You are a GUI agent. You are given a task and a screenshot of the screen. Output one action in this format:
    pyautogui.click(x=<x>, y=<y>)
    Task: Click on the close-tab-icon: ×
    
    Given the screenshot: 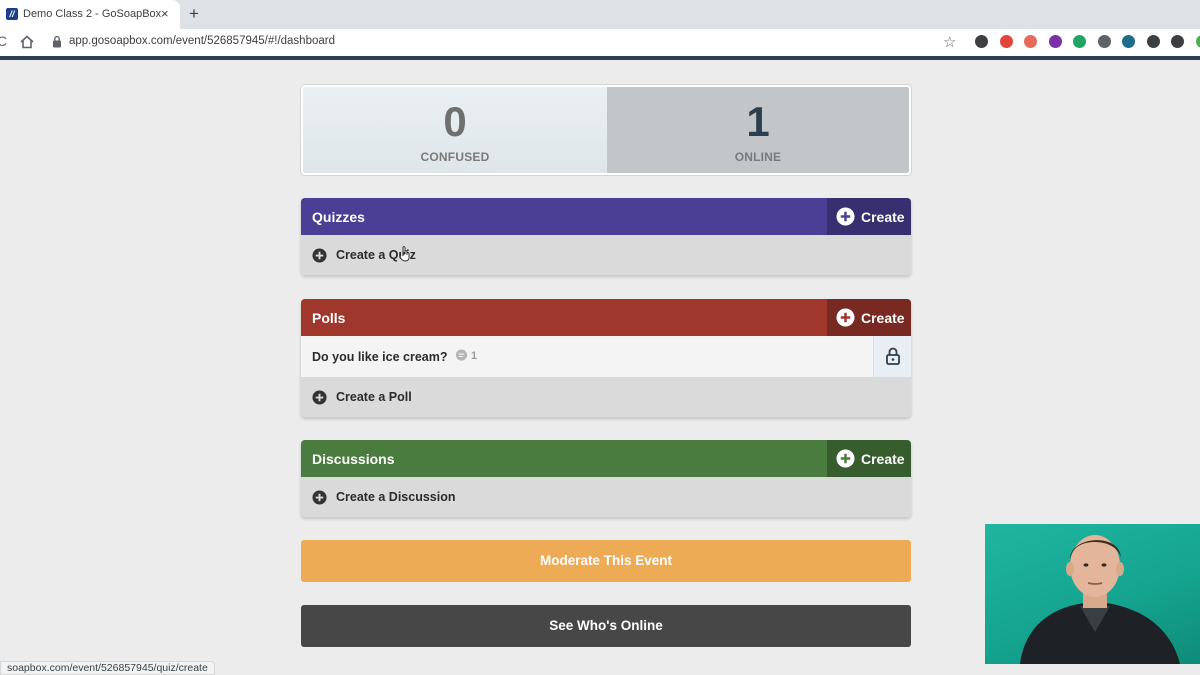 What is the action you would take?
    pyautogui.click(x=165, y=14)
    